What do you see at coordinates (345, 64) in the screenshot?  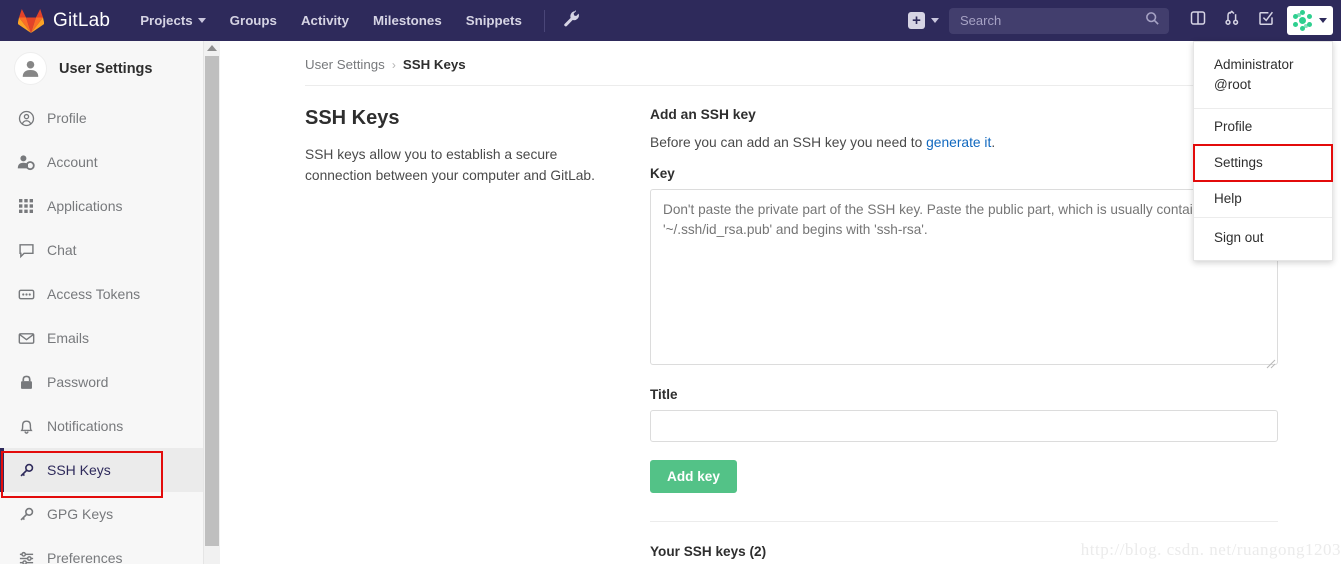 I see `breadcrumb-parent: User Settings` at bounding box center [345, 64].